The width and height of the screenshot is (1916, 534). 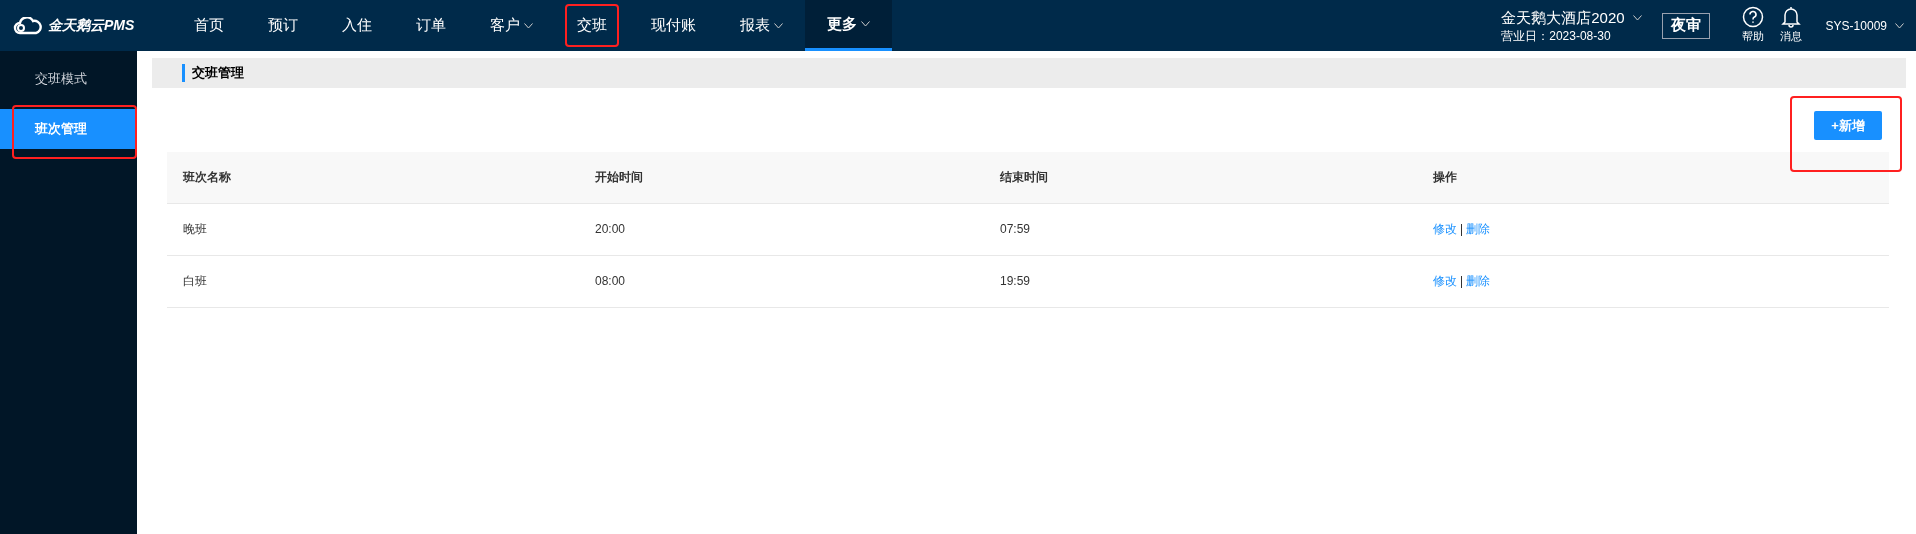 What do you see at coordinates (610, 229) in the screenshot?
I see `table-cell: 20:00` at bounding box center [610, 229].